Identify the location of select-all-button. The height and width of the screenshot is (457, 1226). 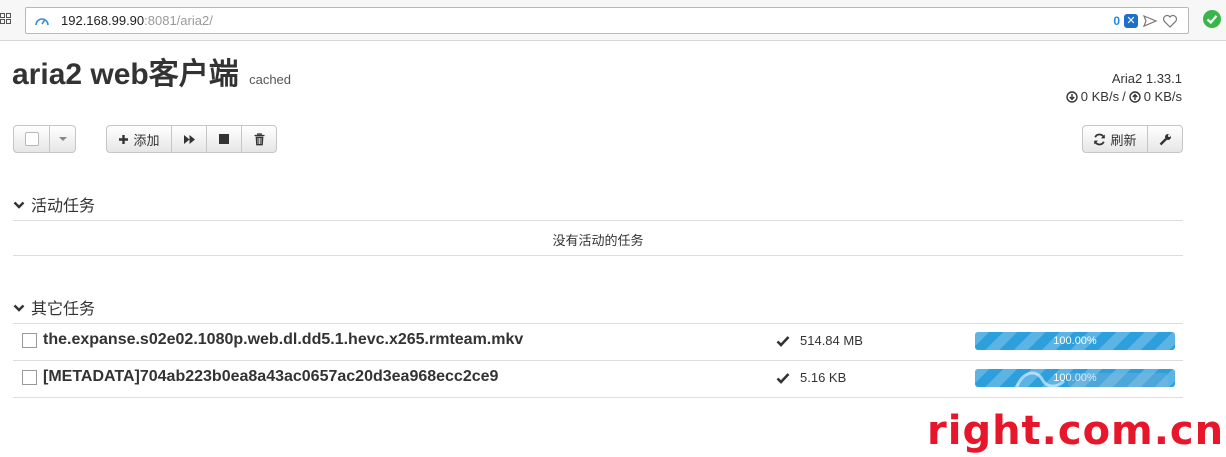
(31, 139).